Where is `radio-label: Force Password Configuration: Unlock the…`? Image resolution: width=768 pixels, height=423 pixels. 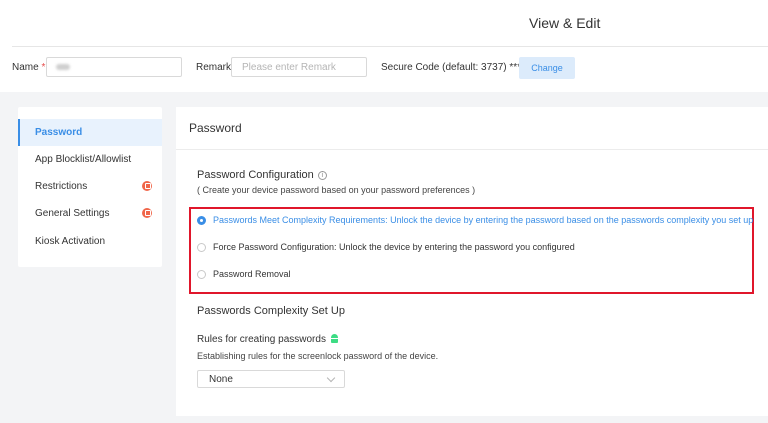
radio-label: Force Password Configuration: Unlock the… is located at coordinates (394, 247).